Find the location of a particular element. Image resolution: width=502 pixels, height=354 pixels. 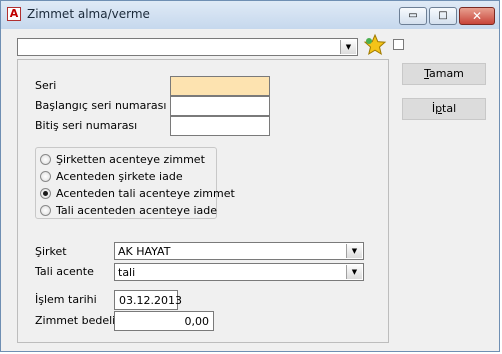

cancel-button: İptal is located at coordinates (444, 109).